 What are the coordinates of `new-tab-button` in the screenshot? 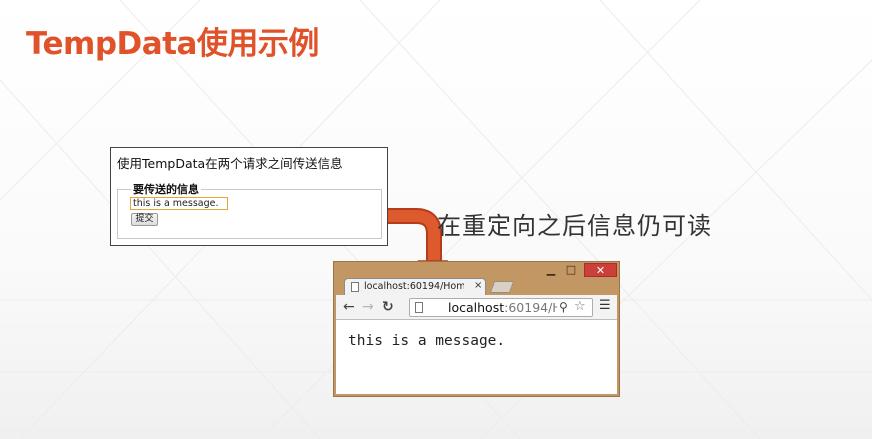 It's located at (502, 287).